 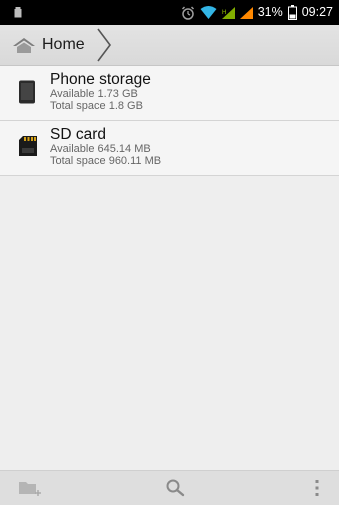 I want to click on battery-icon, so click(x=292, y=12).